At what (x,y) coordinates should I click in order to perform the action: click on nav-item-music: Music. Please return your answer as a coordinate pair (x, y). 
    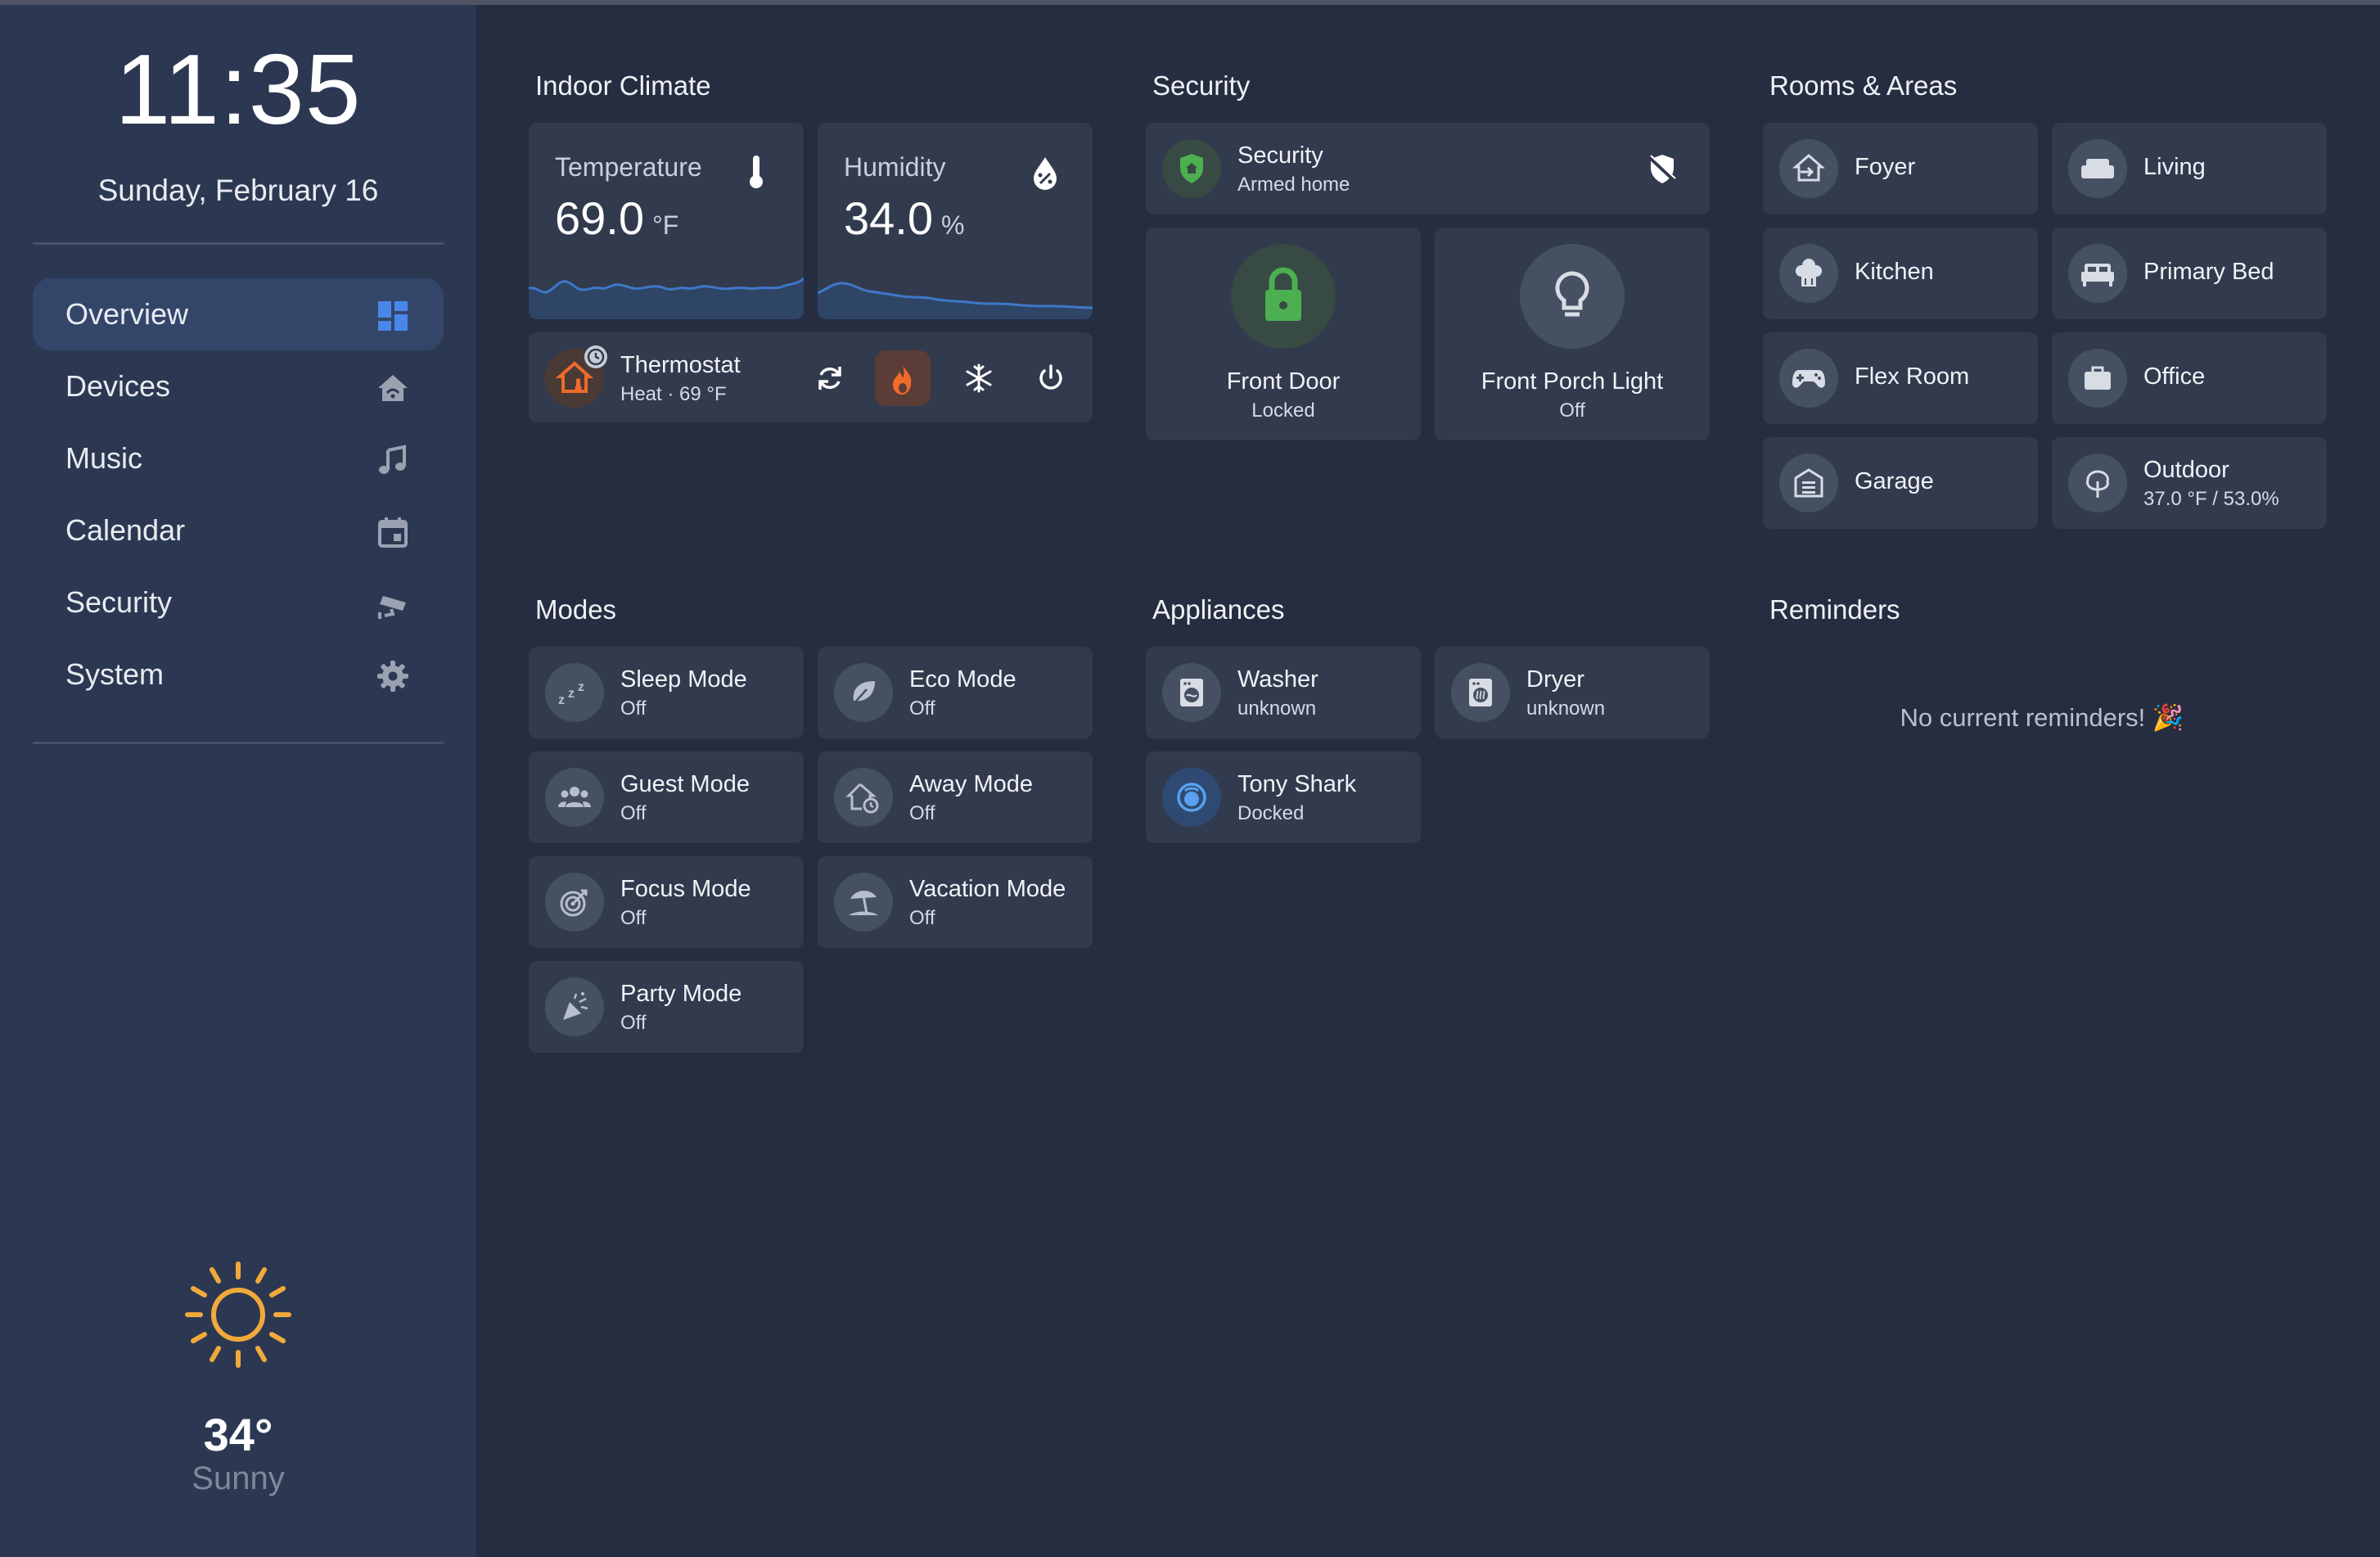
    Looking at the image, I should click on (239, 458).